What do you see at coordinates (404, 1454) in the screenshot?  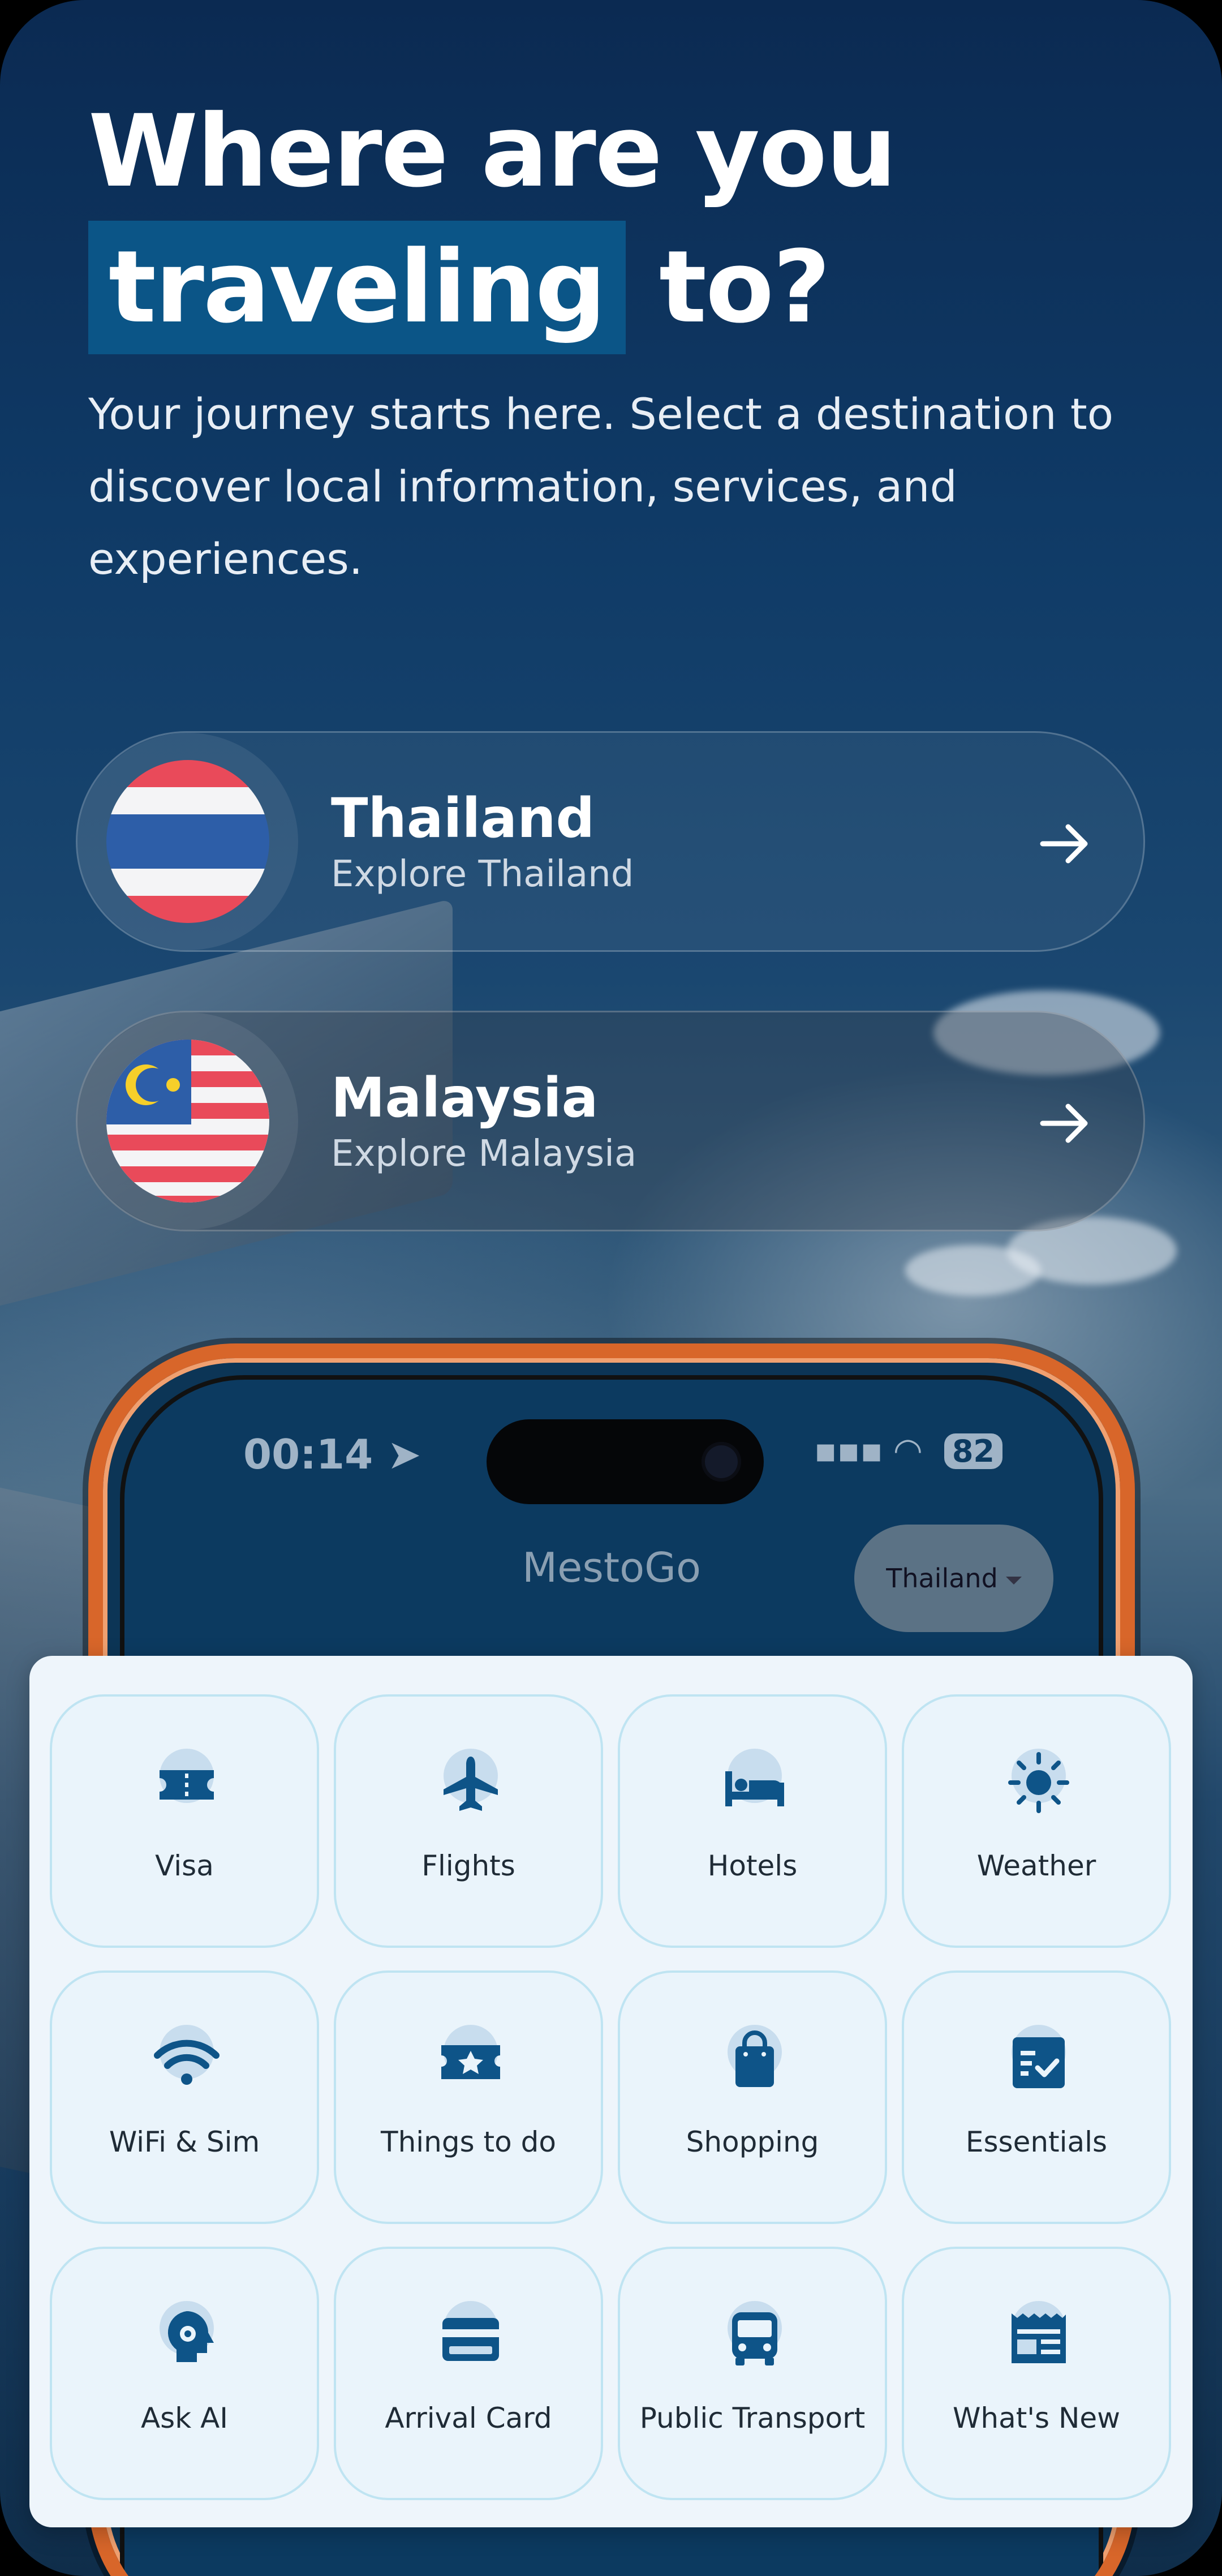 I see `location-arrow-icon: ➤` at bounding box center [404, 1454].